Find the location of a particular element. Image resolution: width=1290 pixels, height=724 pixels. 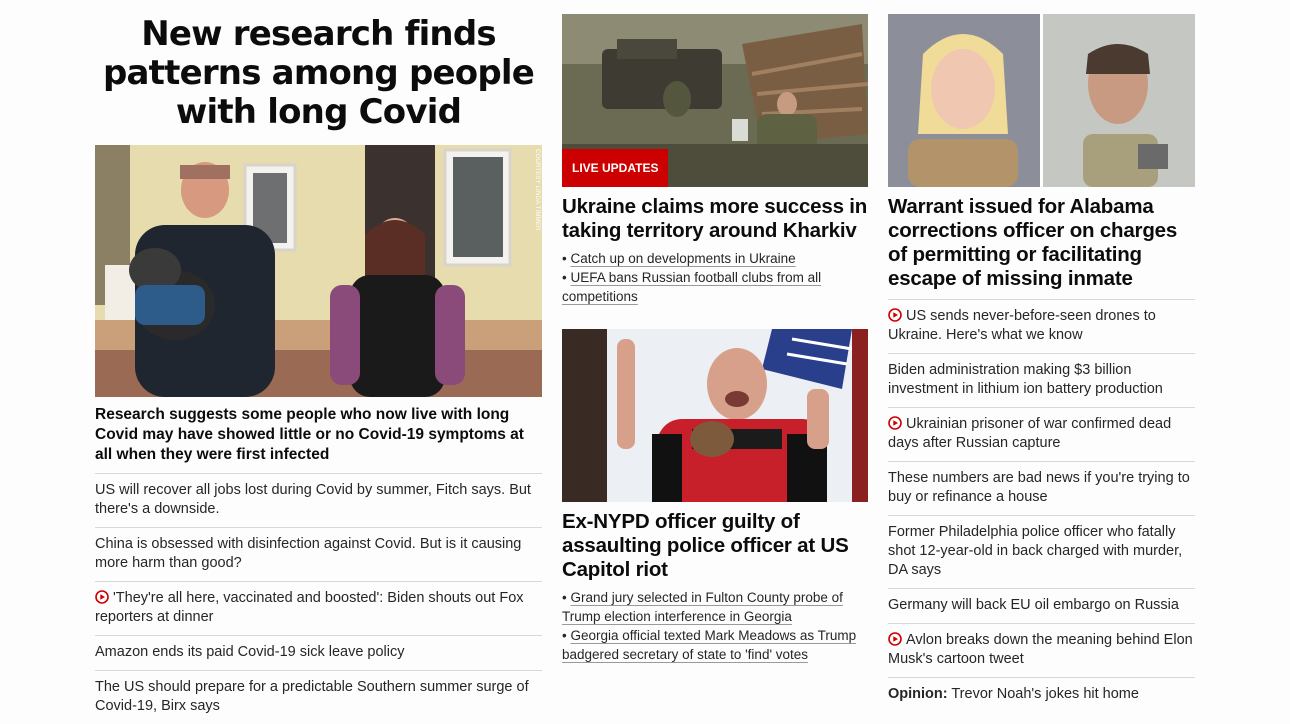

alabama-photo is located at coordinates (1041, 100).